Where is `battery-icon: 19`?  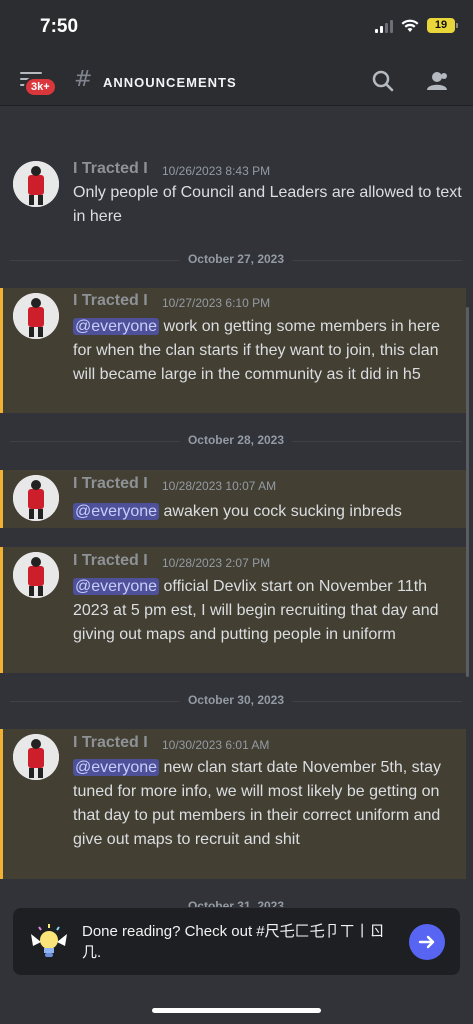
battery-icon: 19 is located at coordinates (442, 25).